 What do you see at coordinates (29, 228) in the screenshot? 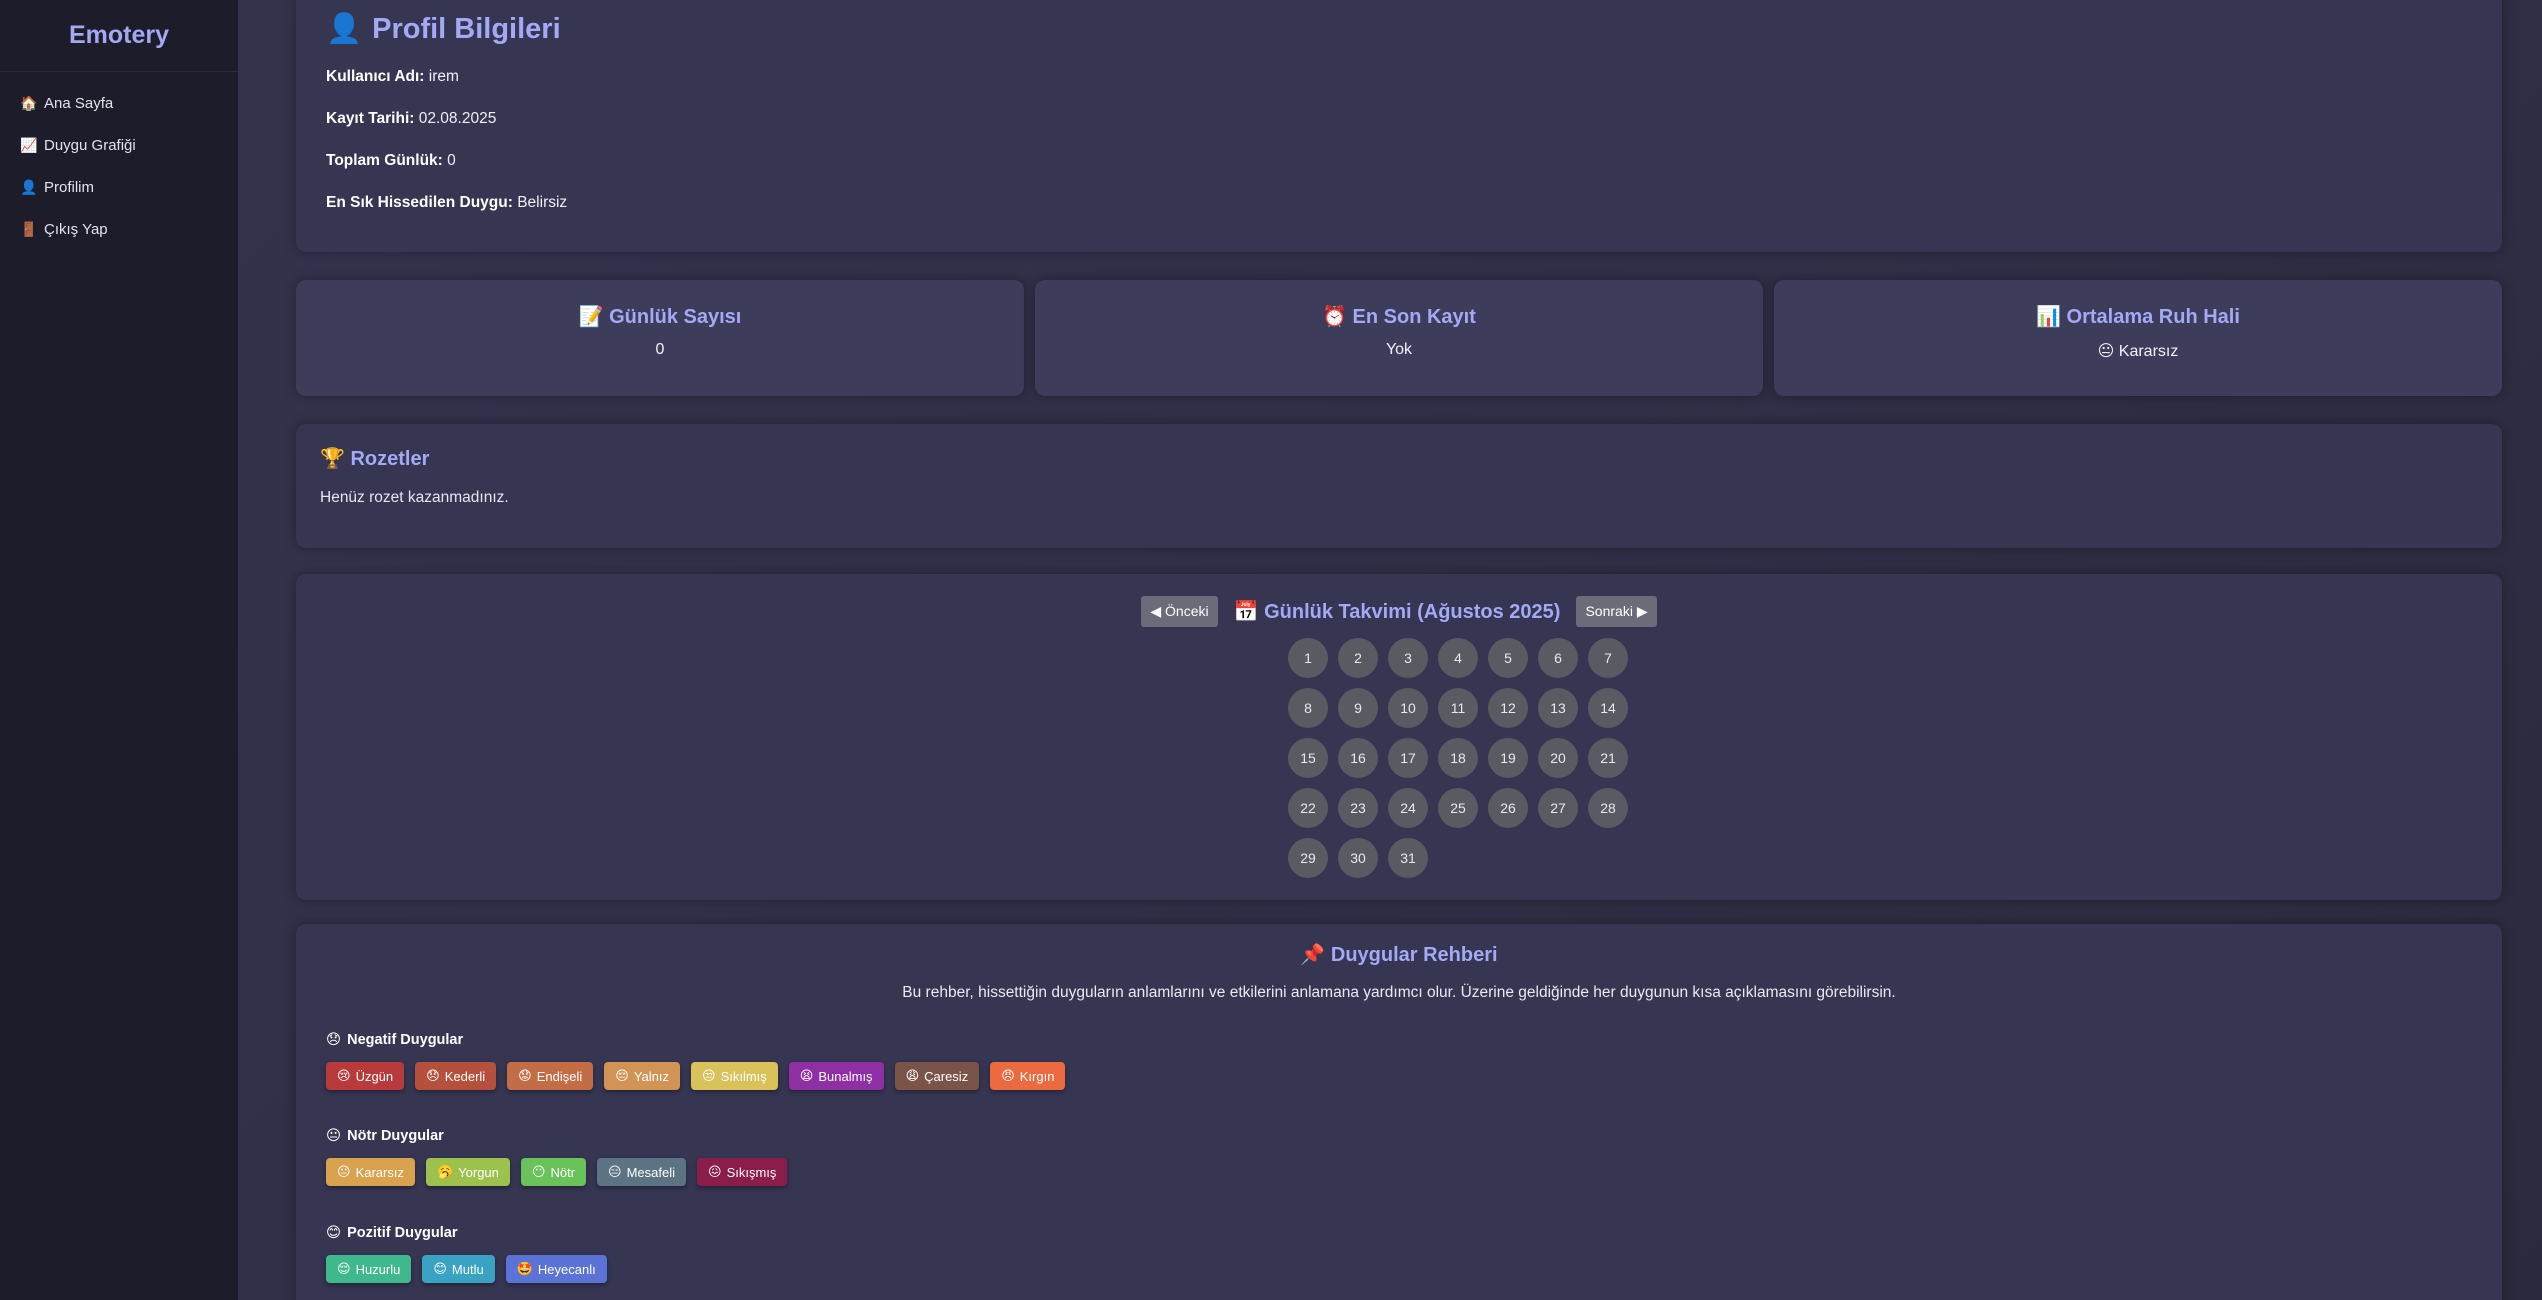
I see `door-icon: 🚪` at bounding box center [29, 228].